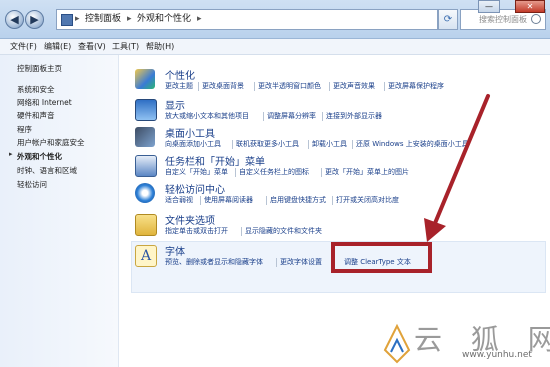 This screenshot has height=367, width=550. What do you see at coordinates (497, 355) in the screenshot?
I see `watermark-url: www.yunhu.net` at bounding box center [497, 355].